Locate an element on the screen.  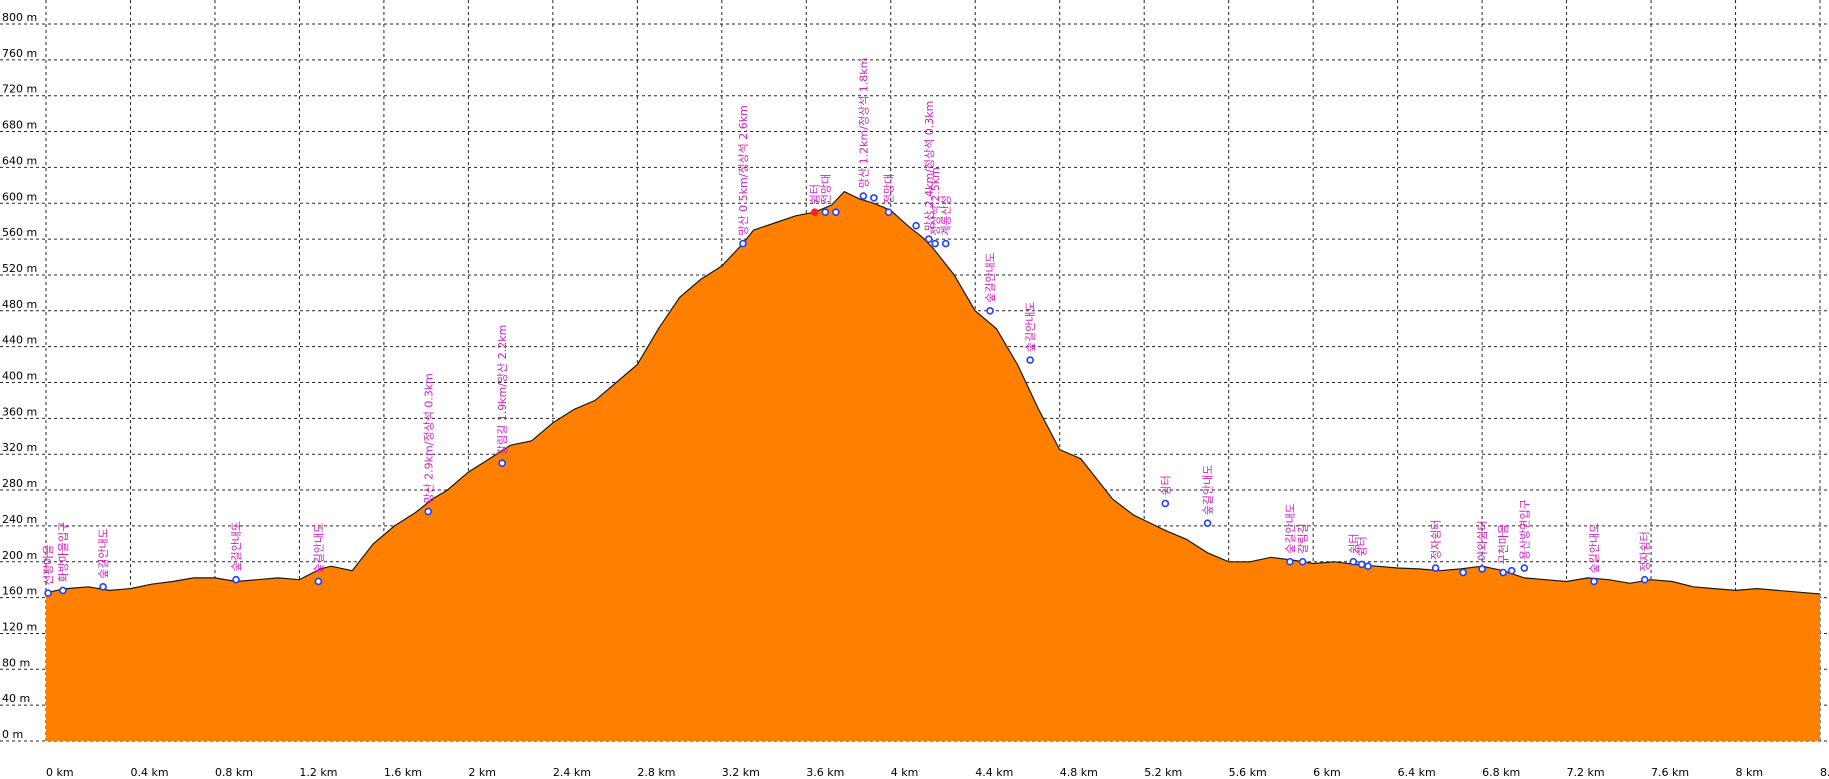
poi-label: 망산 1.2km/정상석 1.8km is located at coordinates (863, 123).